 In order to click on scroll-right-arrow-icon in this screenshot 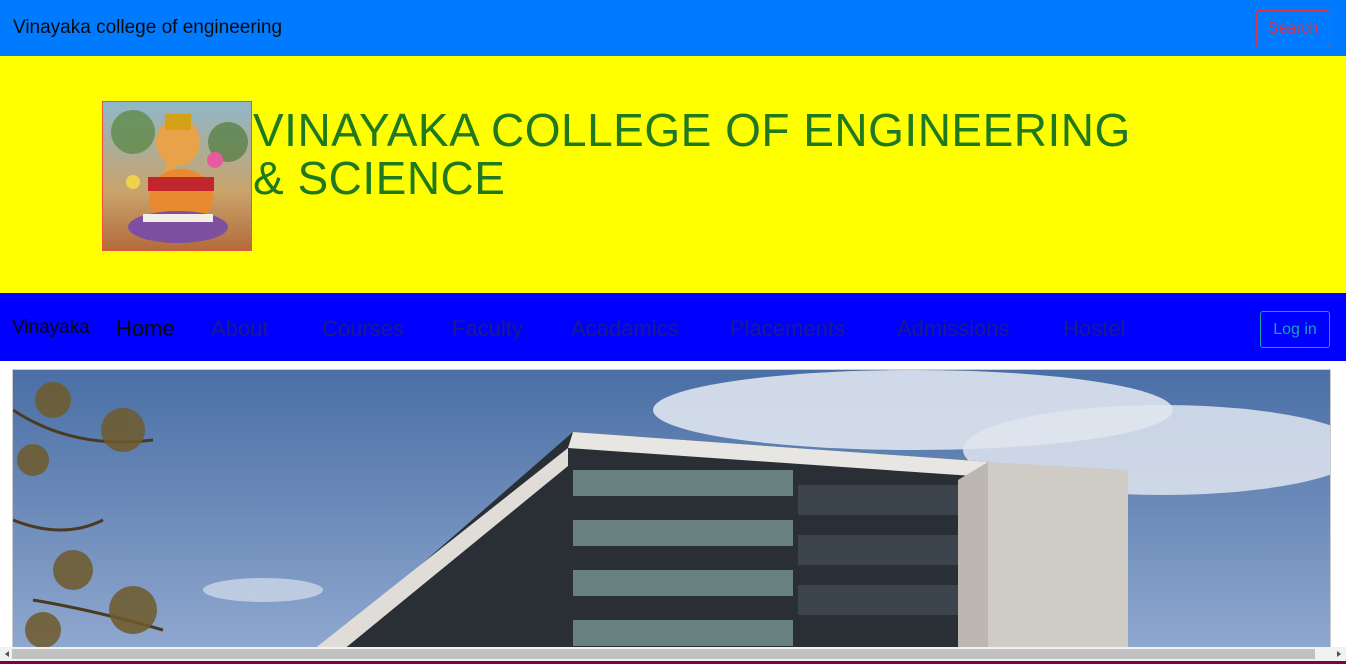, I will do `click(1339, 654)`.